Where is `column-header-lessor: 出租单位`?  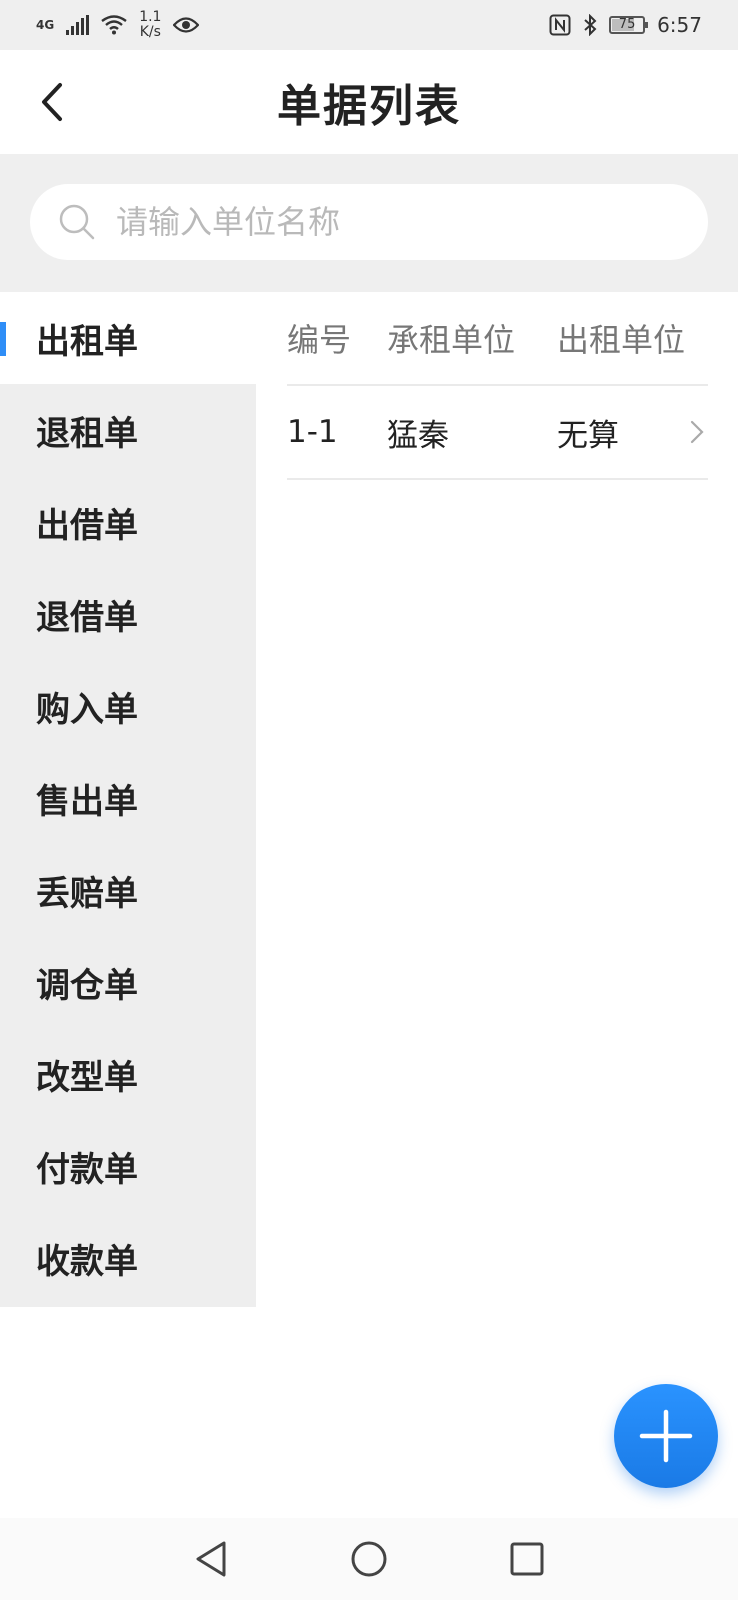 column-header-lessor: 出租单位 is located at coordinates (621, 340).